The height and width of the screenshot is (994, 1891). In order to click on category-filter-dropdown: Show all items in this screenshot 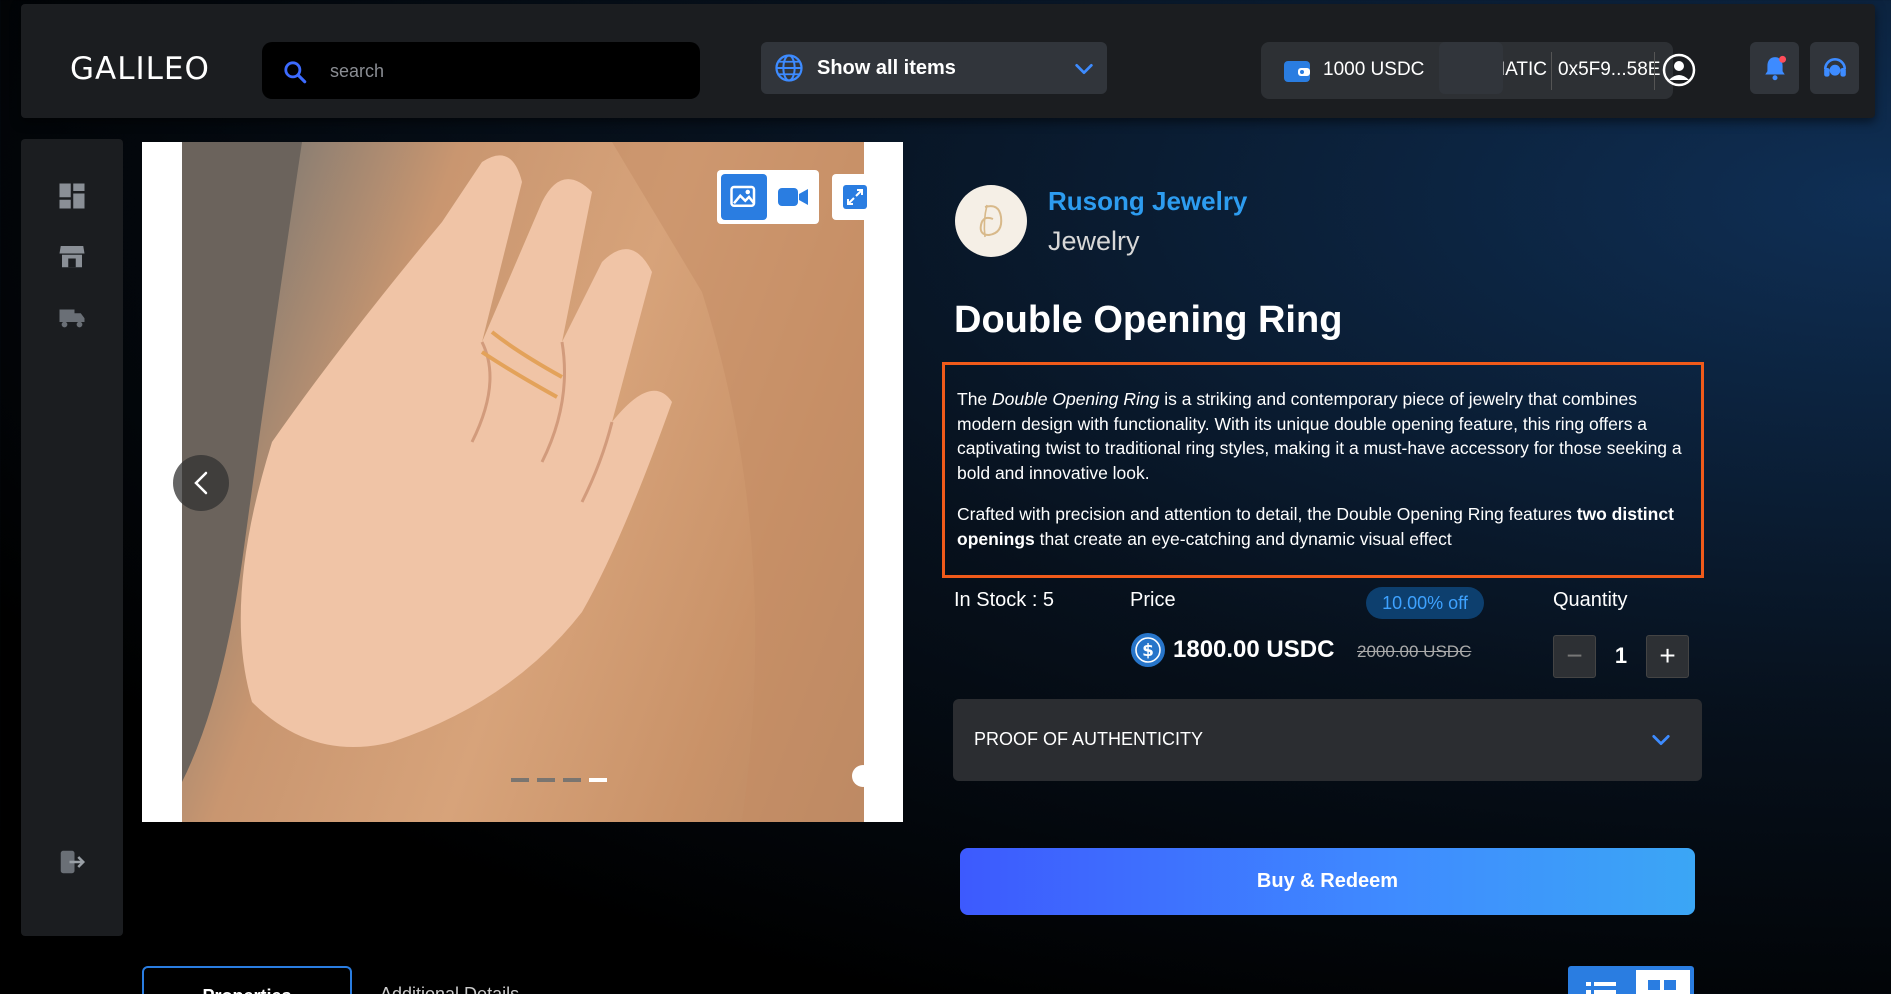, I will do `click(934, 68)`.